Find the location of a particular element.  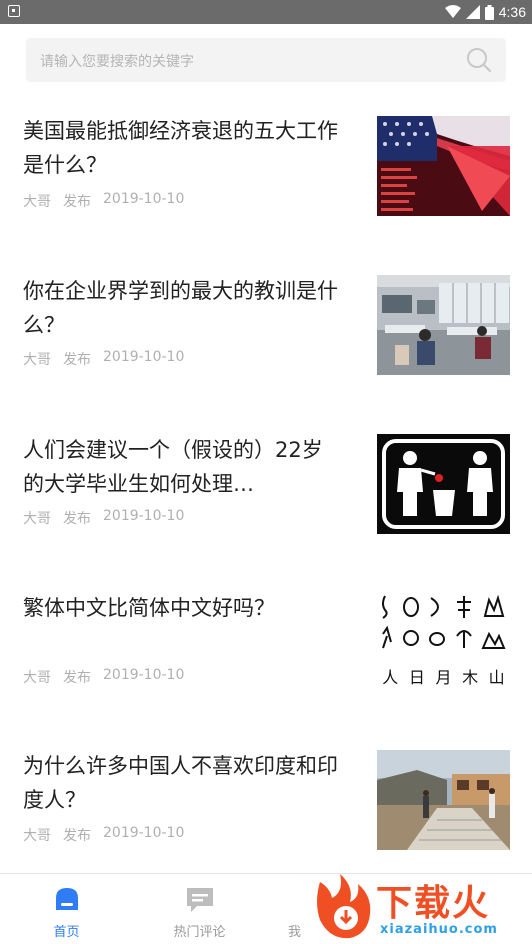

tab-label: 首页 is located at coordinates (66, 930).